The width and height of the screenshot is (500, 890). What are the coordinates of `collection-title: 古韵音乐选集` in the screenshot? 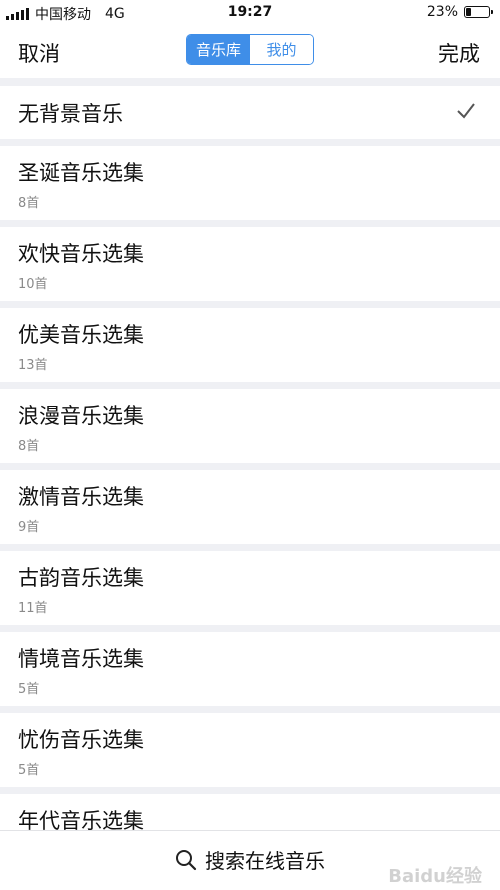 It's located at (81, 578).